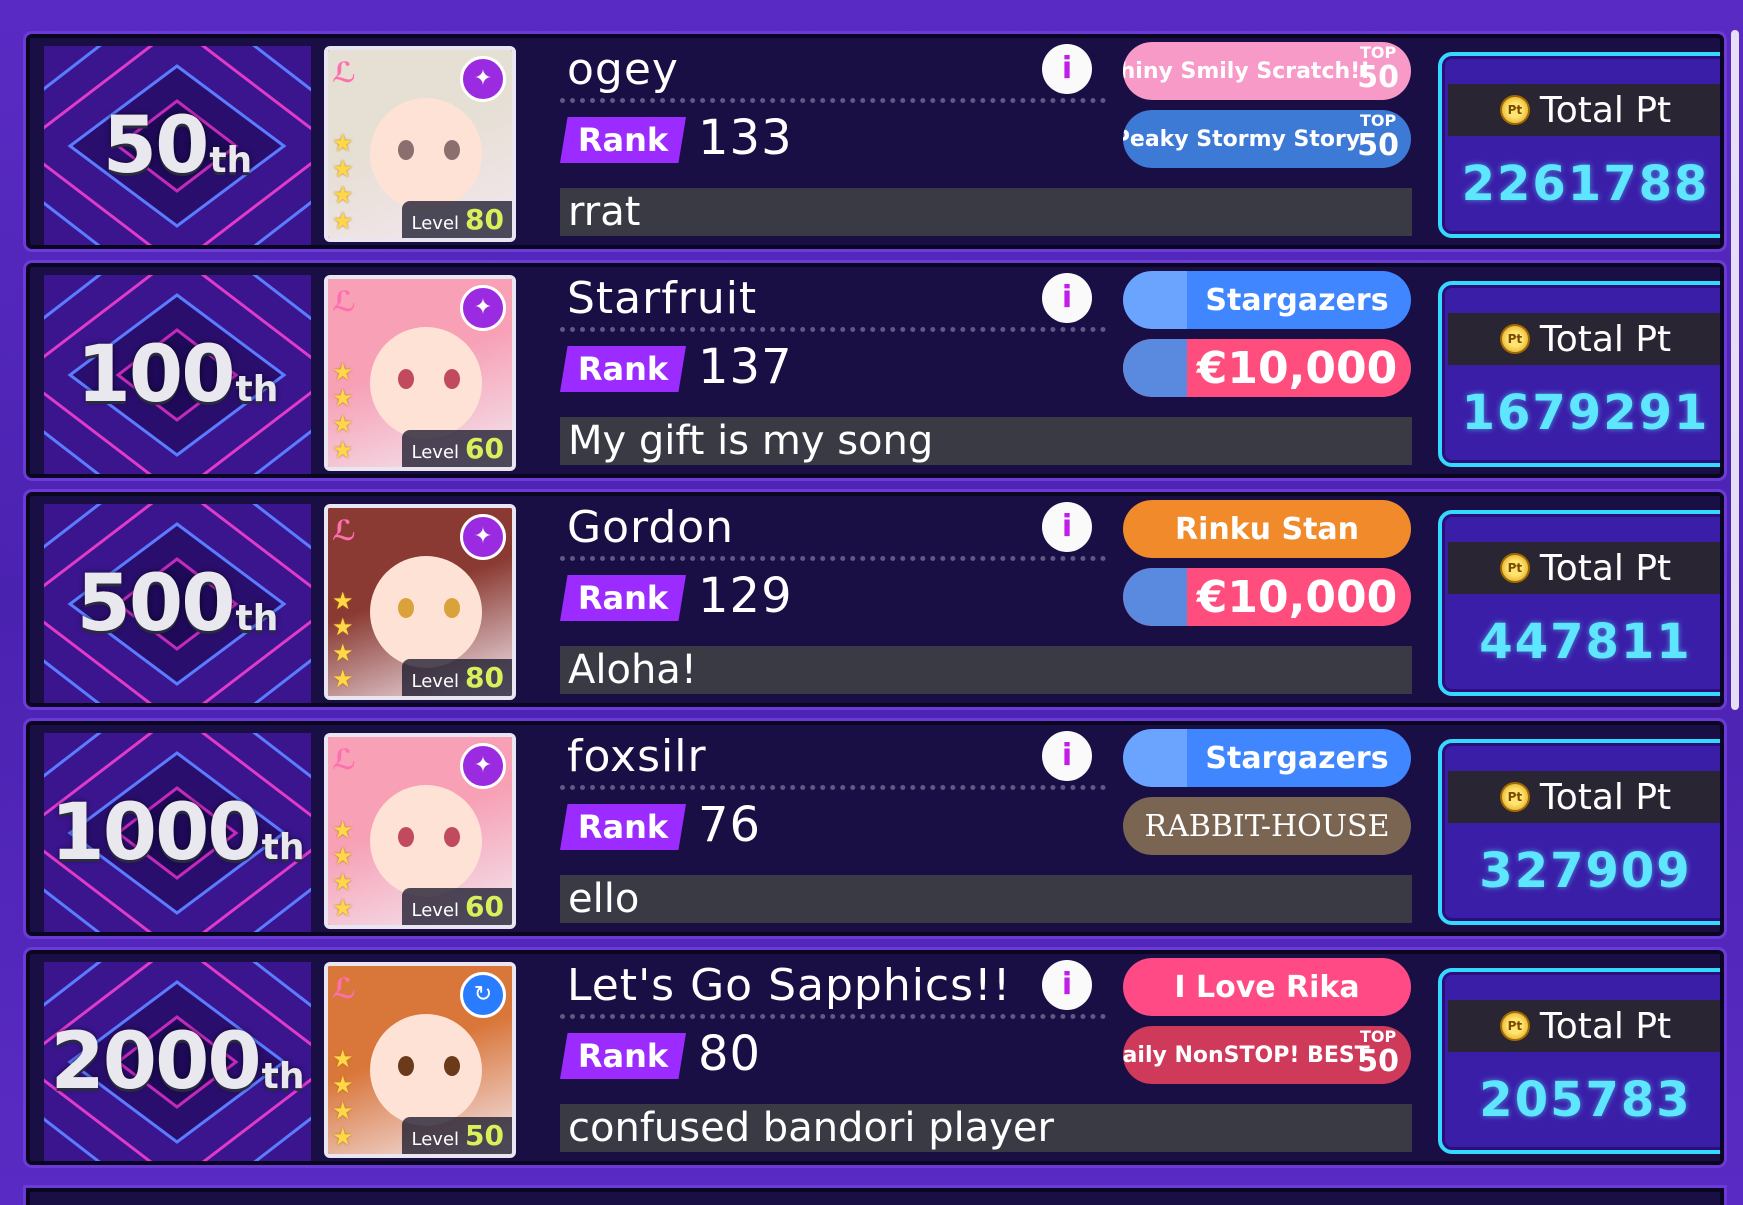 This screenshot has height=1205, width=1743. Describe the element at coordinates (1735, 370) in the screenshot. I see `scrollbar` at that location.